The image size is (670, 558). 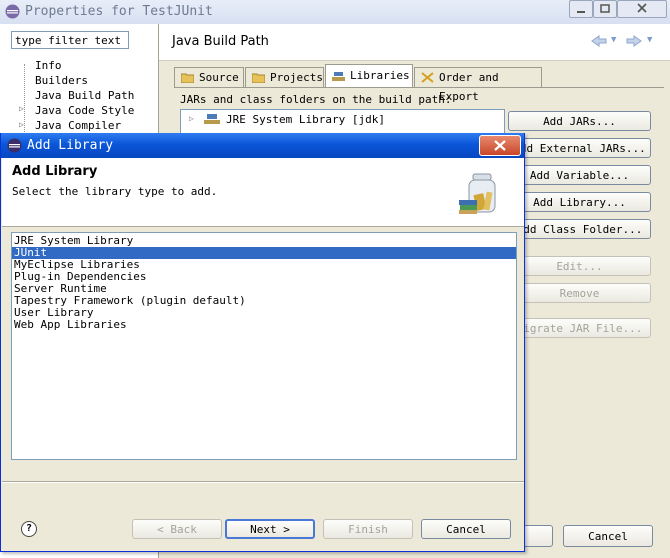 I want to click on dialog-close-button, so click(x=500, y=145).